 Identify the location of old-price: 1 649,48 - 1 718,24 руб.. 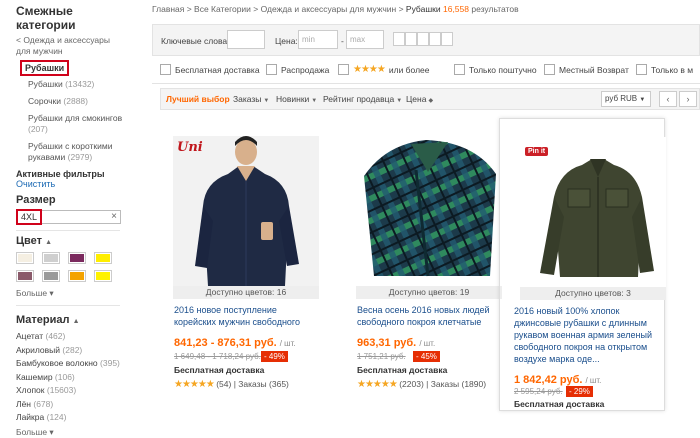
(217, 356).